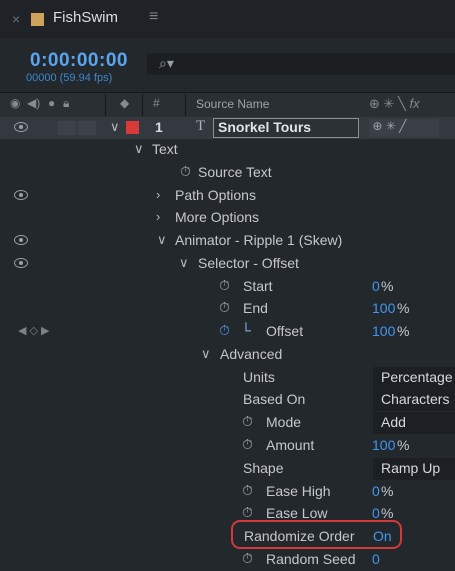 The height and width of the screenshot is (571, 455). I want to click on start-row: ⏱︎ Start 0 %, so click(227, 287).